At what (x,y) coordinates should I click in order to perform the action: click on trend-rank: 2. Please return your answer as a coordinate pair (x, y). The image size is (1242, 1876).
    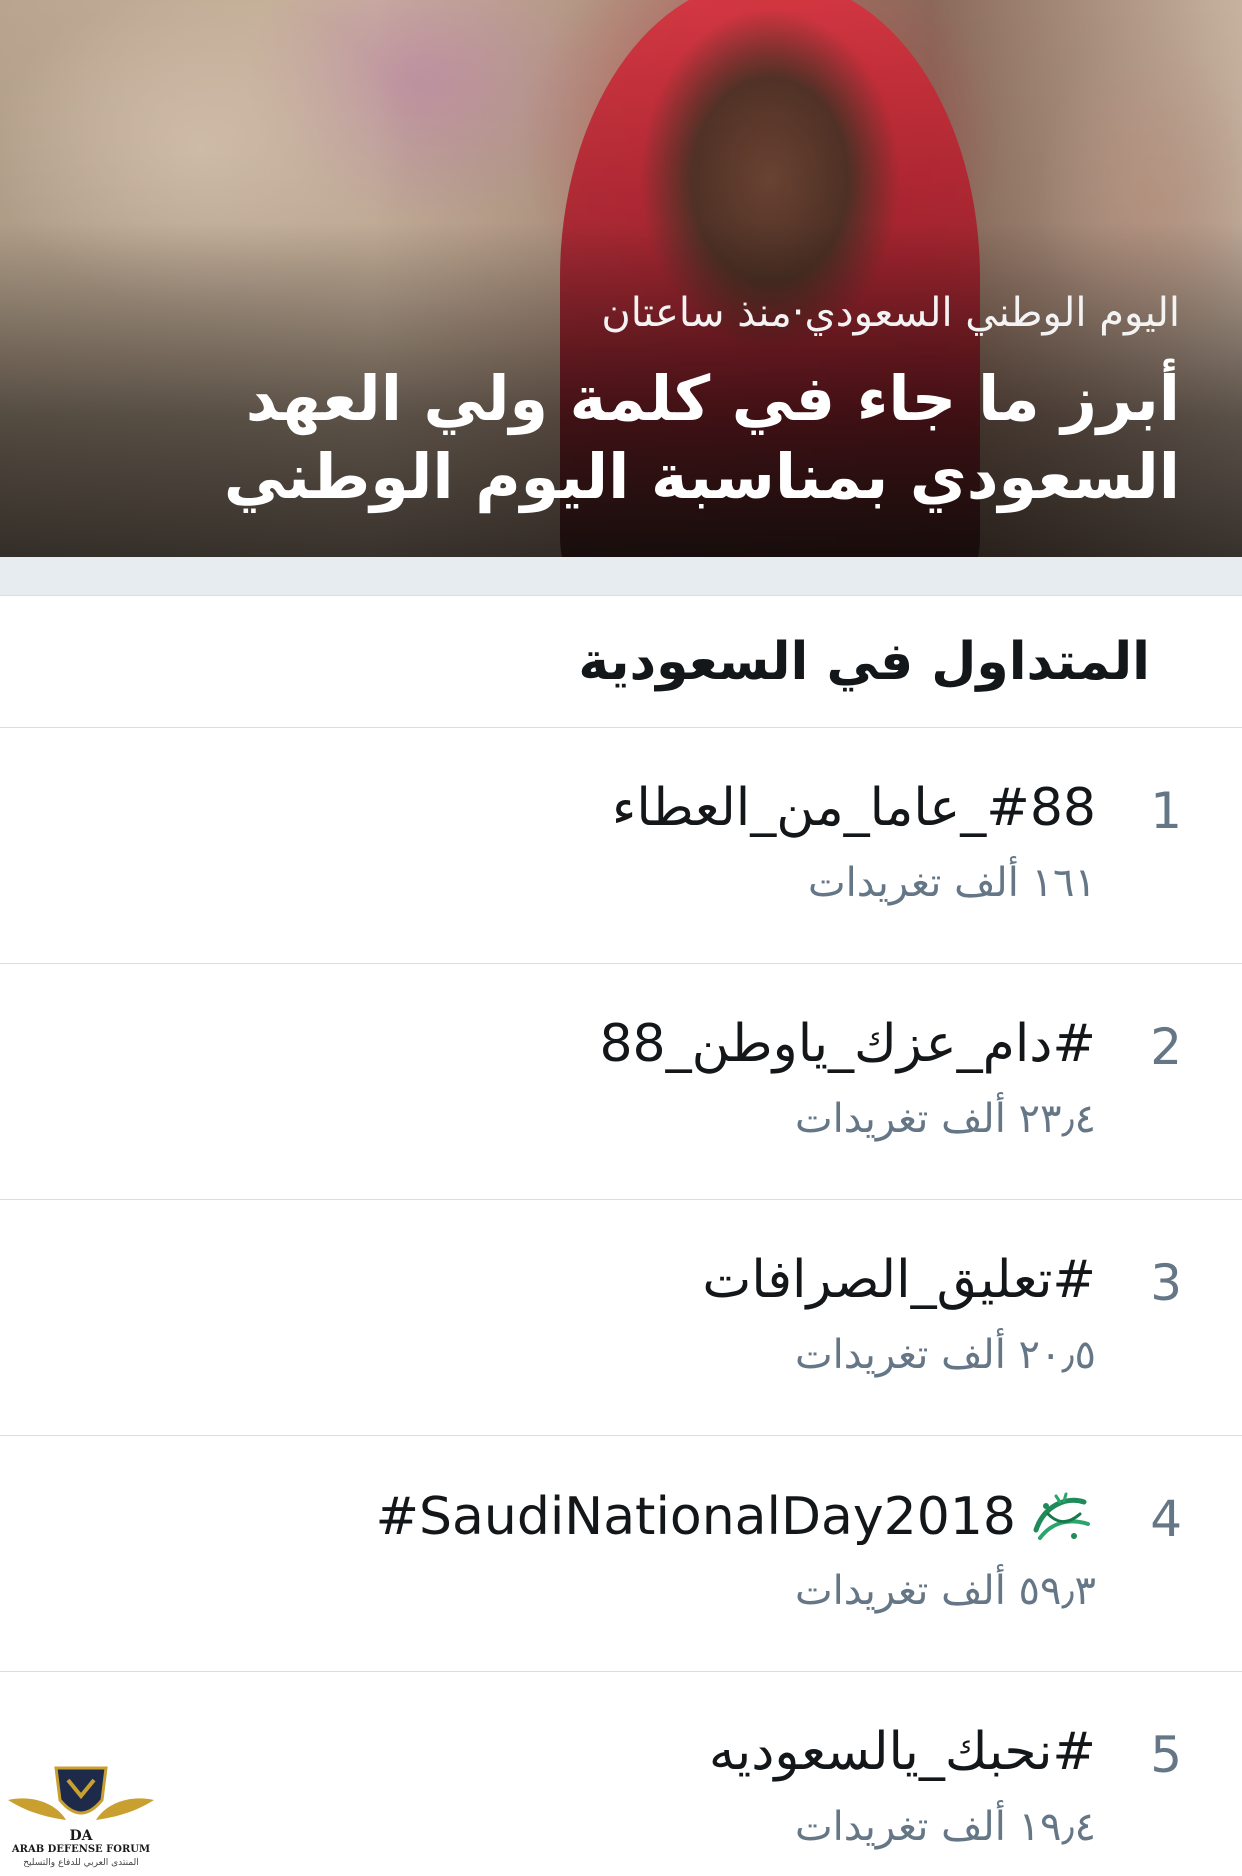
    Looking at the image, I should click on (1166, 1047).